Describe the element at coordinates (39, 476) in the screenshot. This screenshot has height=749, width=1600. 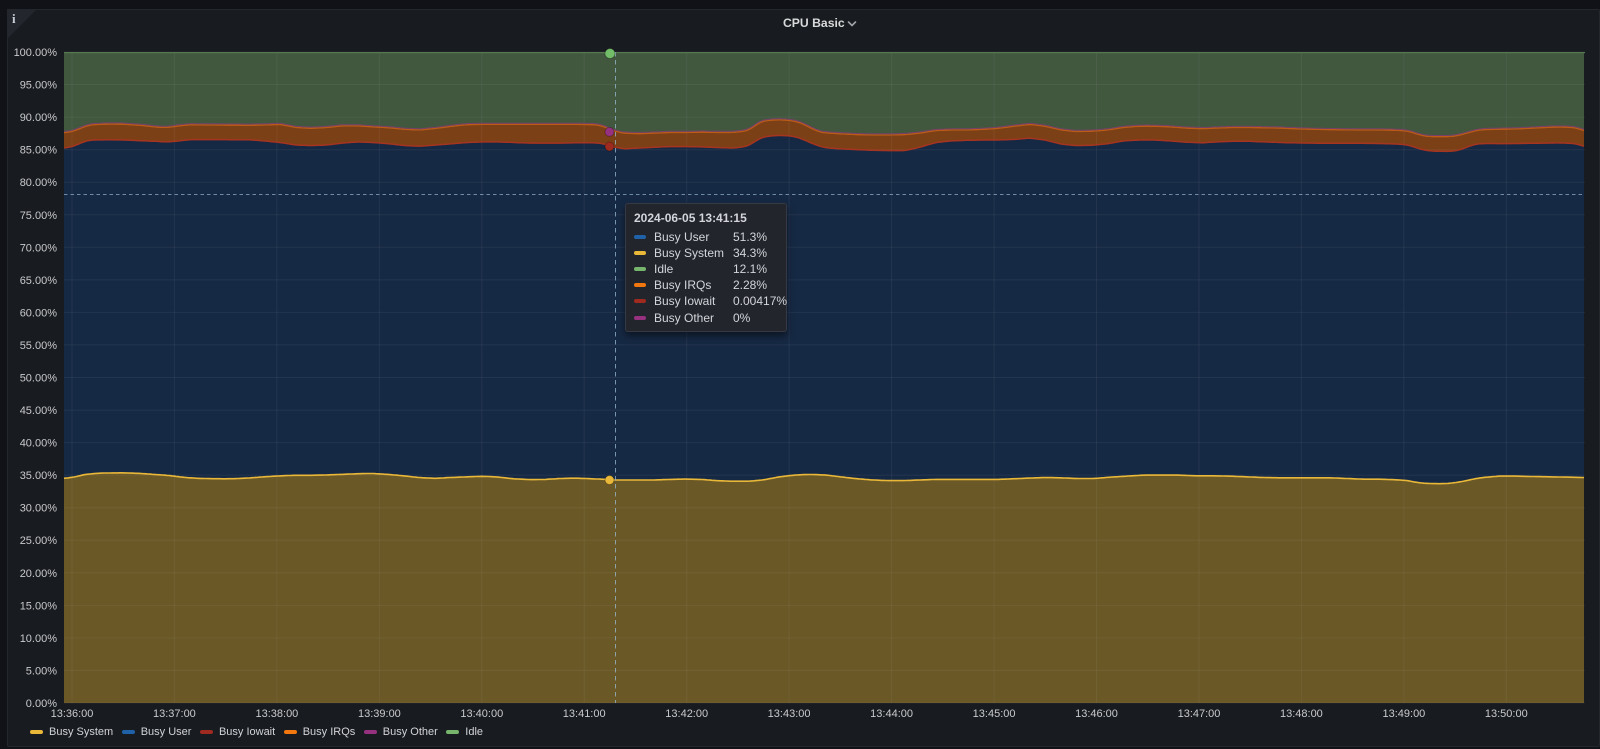
I see `svg-text: 35.00%` at that location.